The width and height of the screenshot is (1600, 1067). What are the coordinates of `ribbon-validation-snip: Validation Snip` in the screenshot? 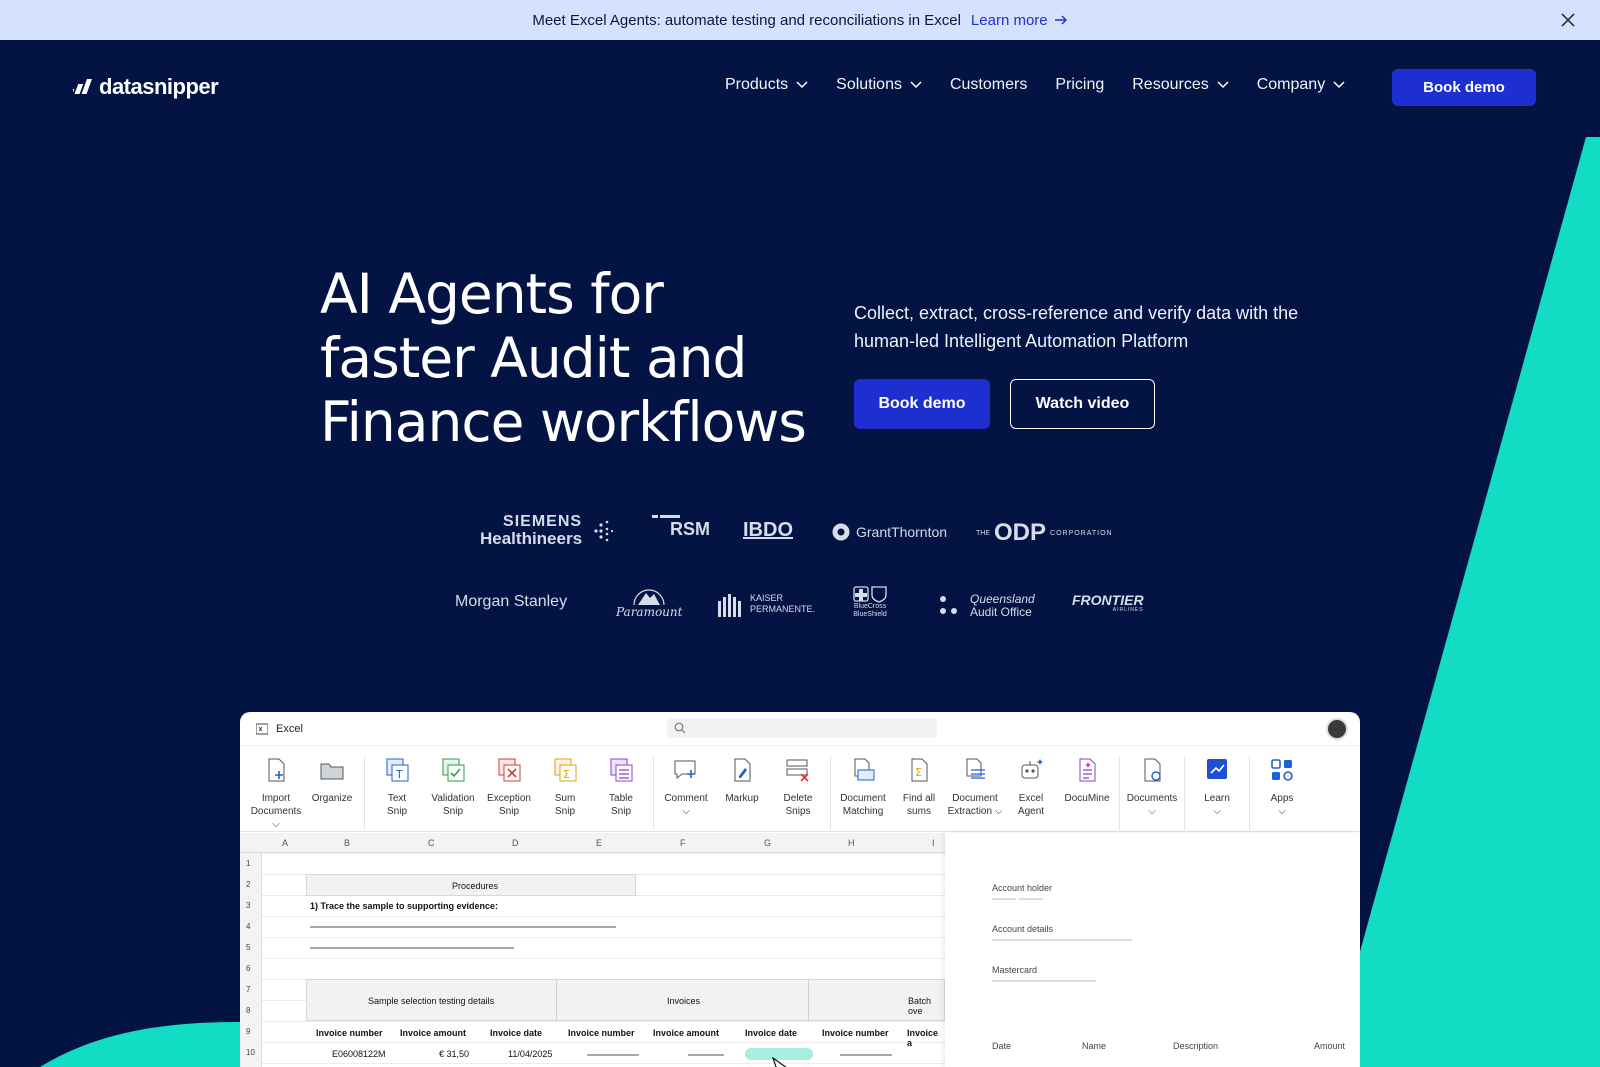 It's located at (453, 787).